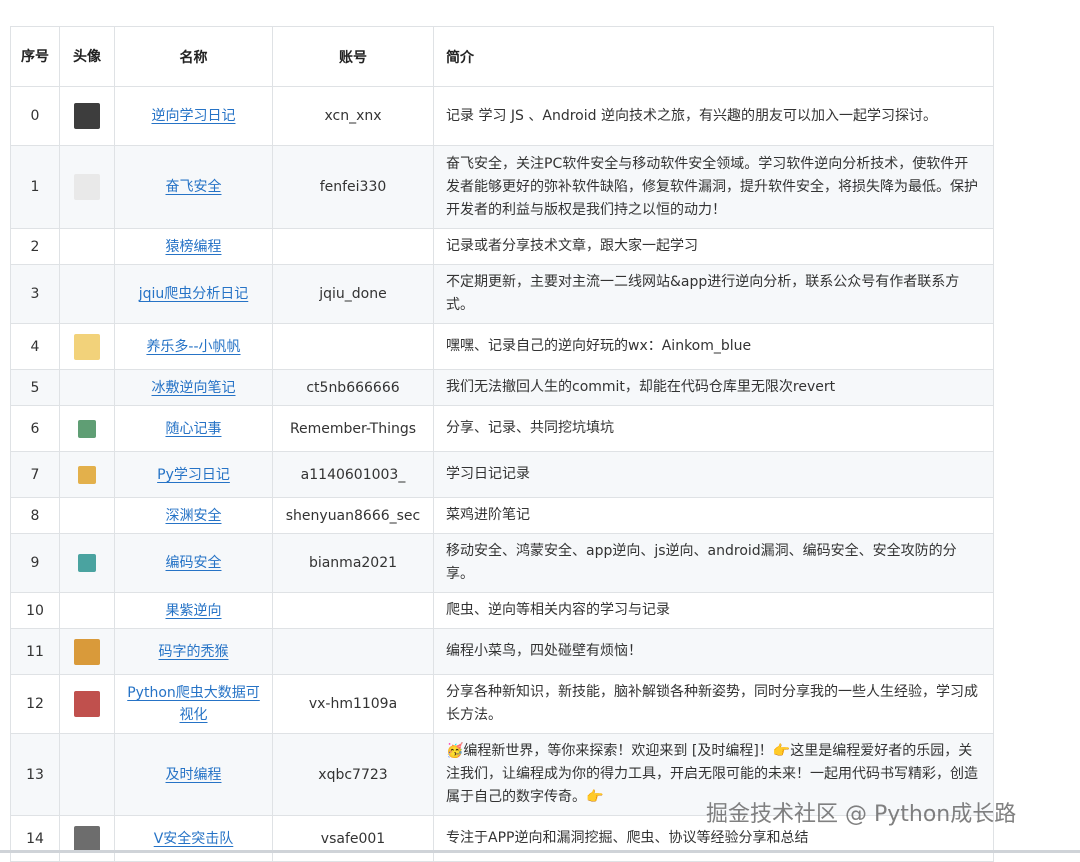  I want to click on table-row: 8 深渊安全 shenyuan8666_sec 菜鸡进阶笔记, so click(502, 515).